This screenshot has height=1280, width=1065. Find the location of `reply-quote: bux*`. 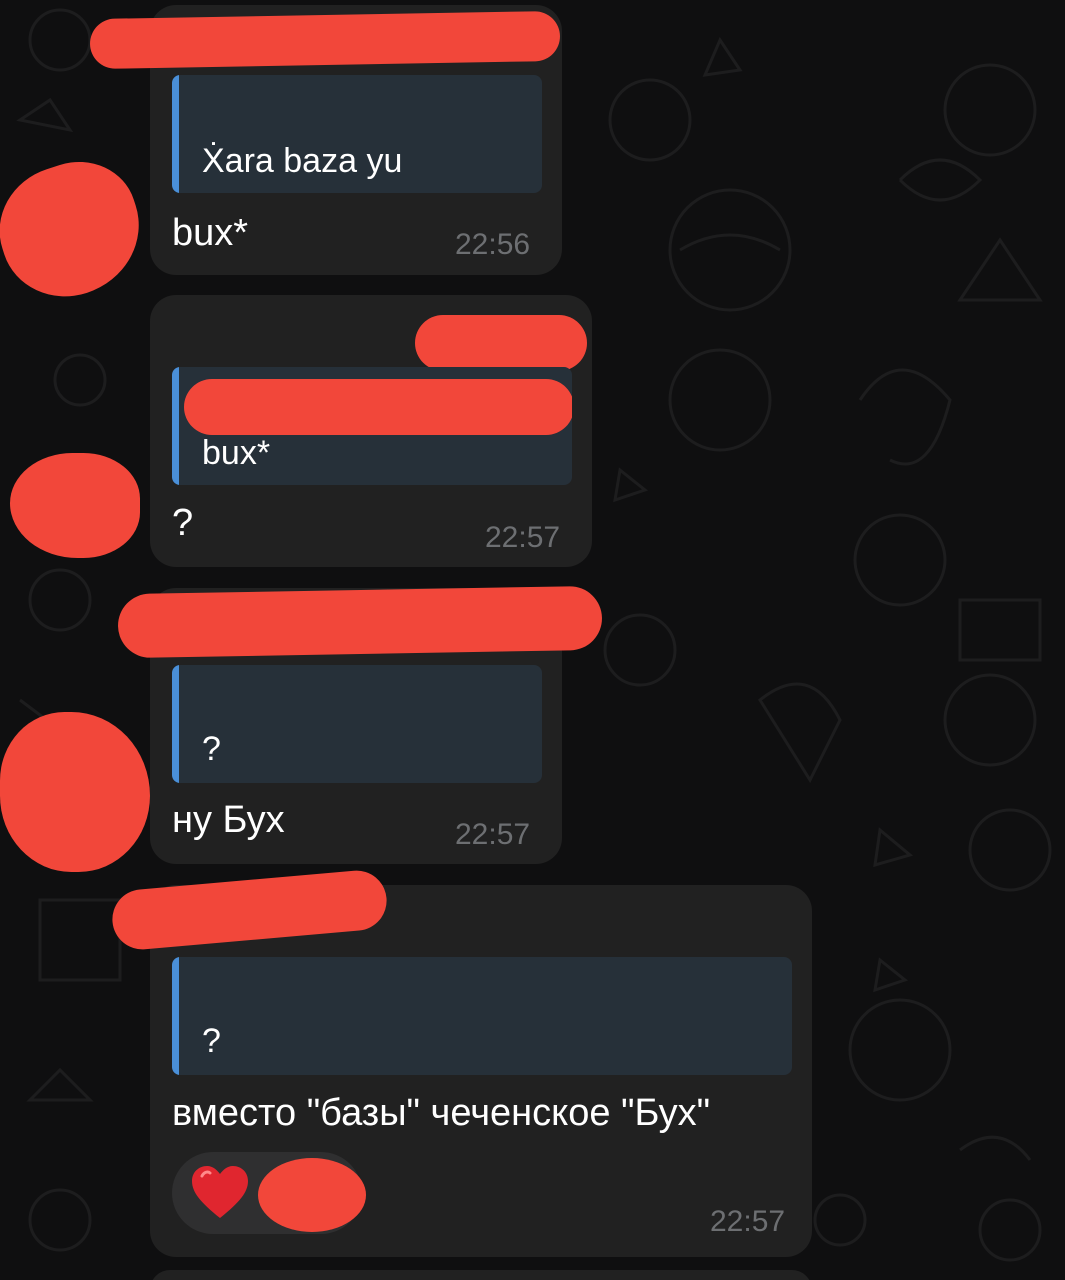

reply-quote: bux* is located at coordinates (372, 426).